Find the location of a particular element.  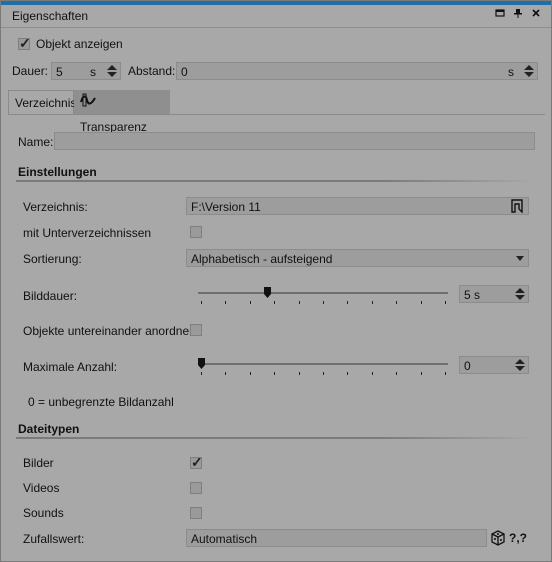

pin-icon is located at coordinates (518, 15).